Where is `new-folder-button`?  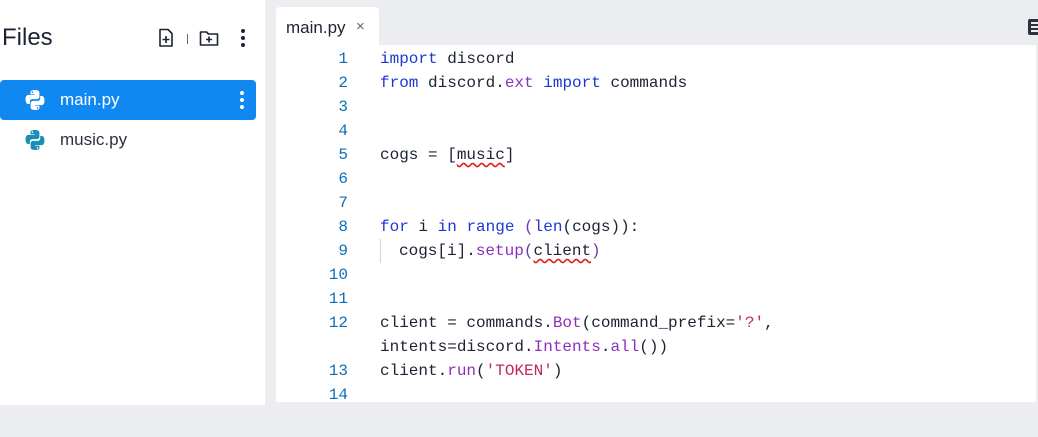 new-folder-button is located at coordinates (209, 38).